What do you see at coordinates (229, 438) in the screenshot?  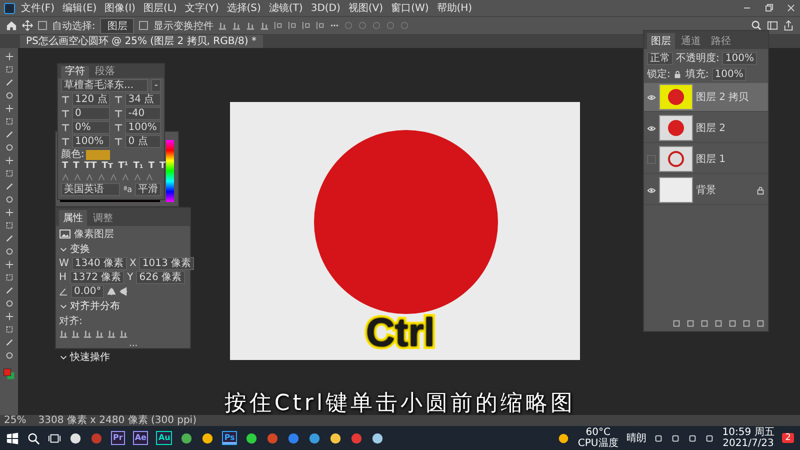 I see `app-icon: Ps` at bounding box center [229, 438].